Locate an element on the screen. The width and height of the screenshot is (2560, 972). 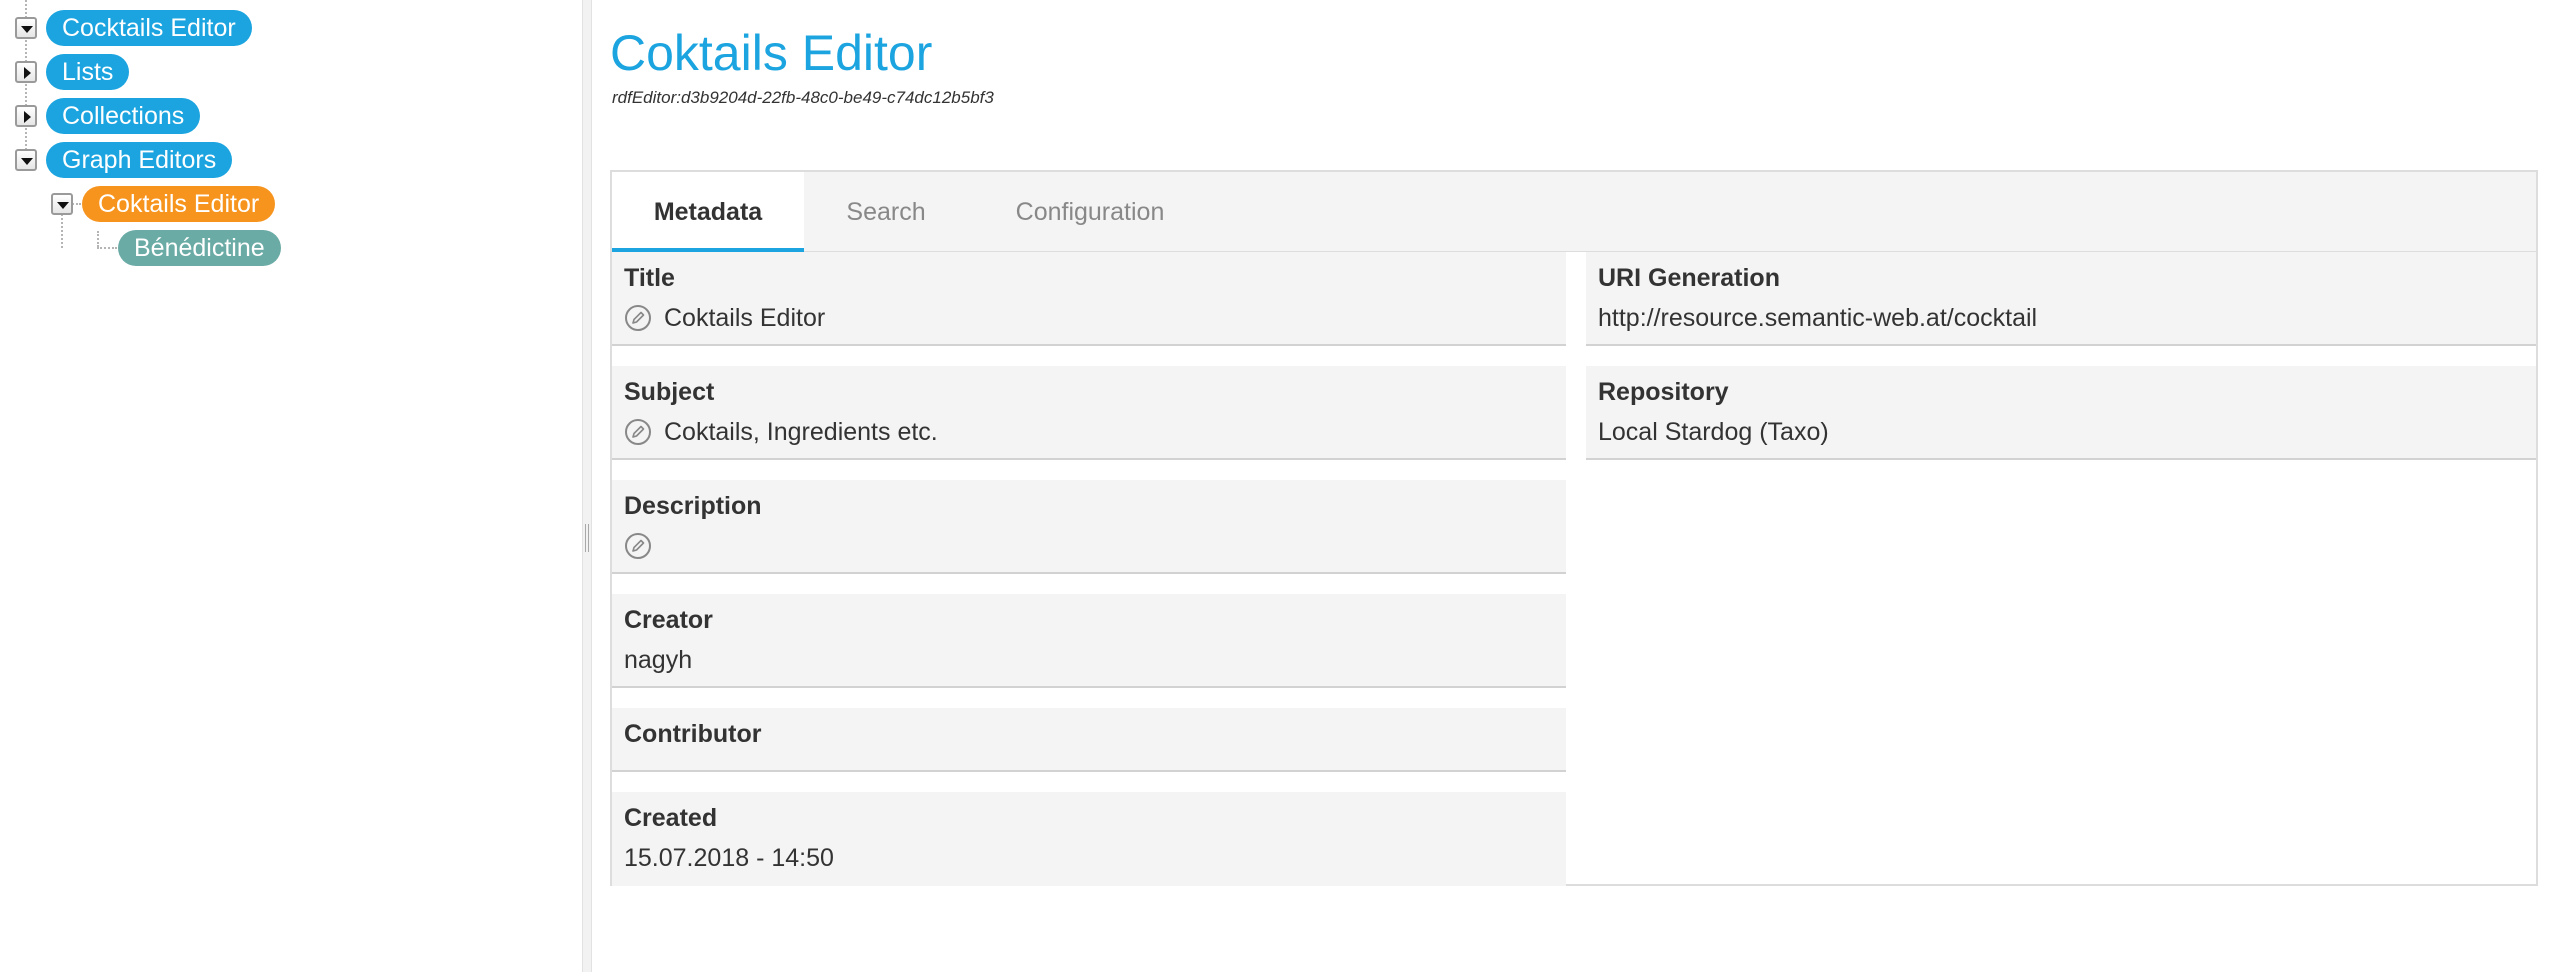
tree-node-cocktails-editor: Cocktails Editor is located at coordinates (149, 28).